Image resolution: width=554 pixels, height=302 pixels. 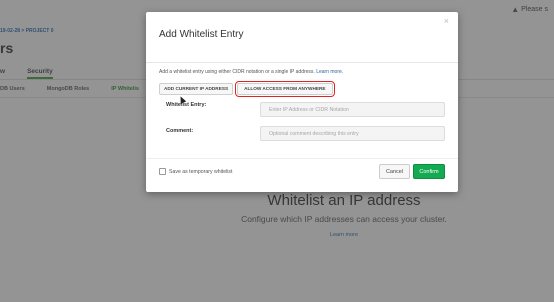 I want to click on whitelist-entry-input, so click(x=352, y=109).